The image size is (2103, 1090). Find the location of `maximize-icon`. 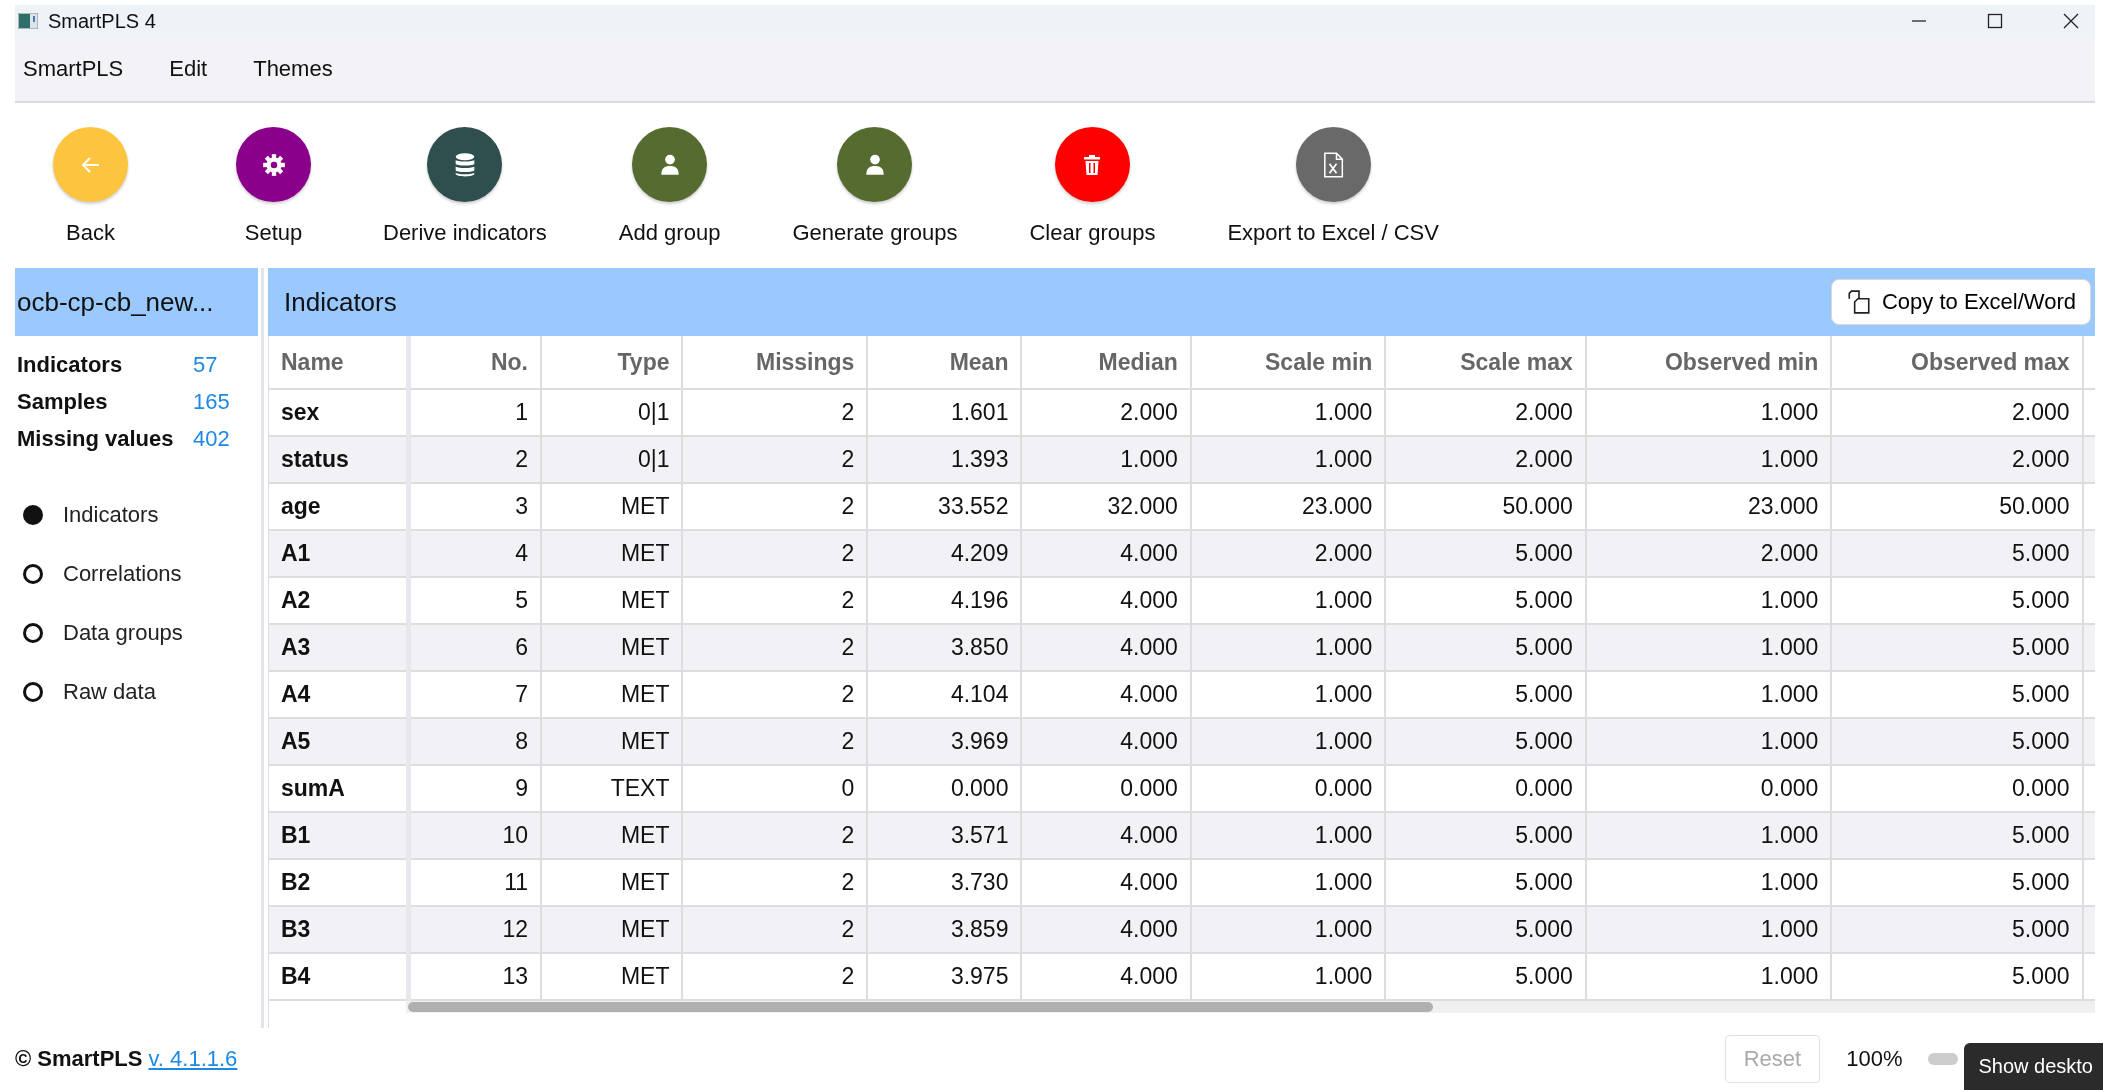

maximize-icon is located at coordinates (1995, 21).